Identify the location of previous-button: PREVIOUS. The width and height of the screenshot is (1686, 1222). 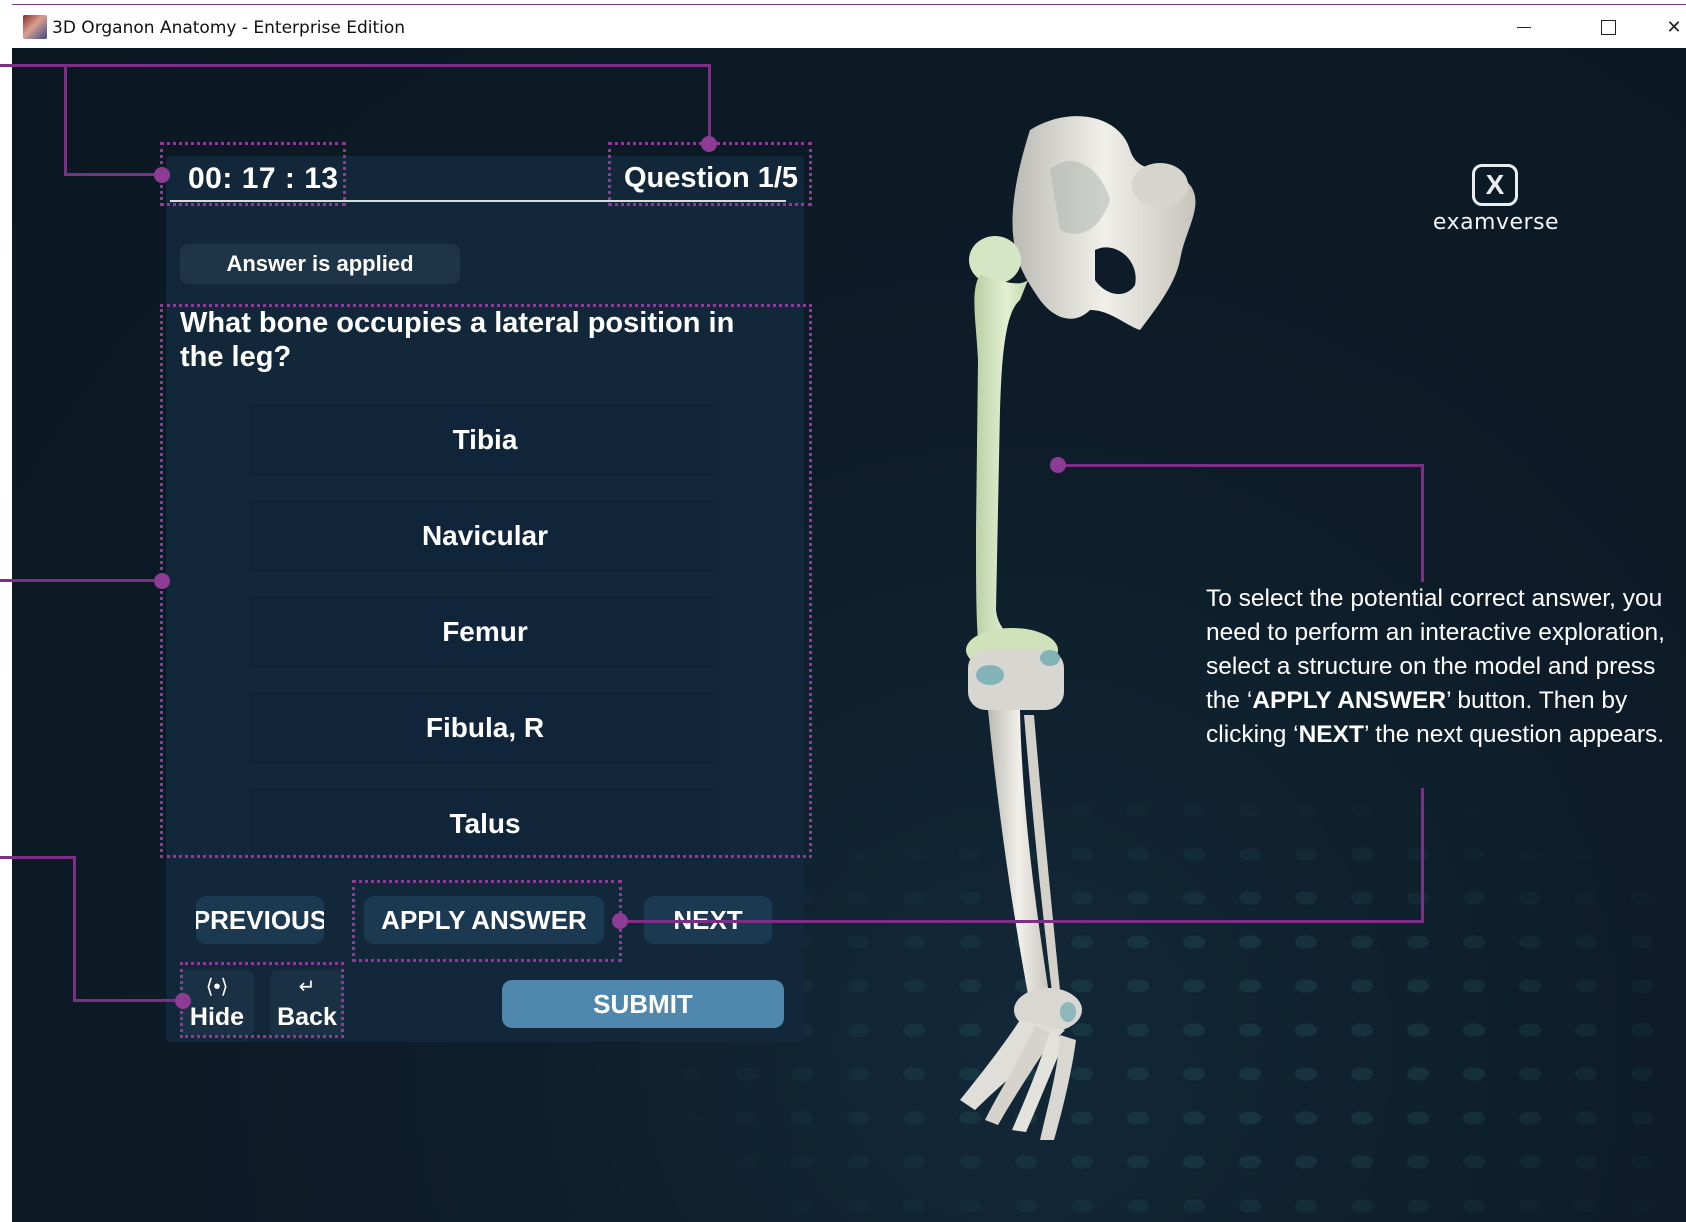
(260, 920).